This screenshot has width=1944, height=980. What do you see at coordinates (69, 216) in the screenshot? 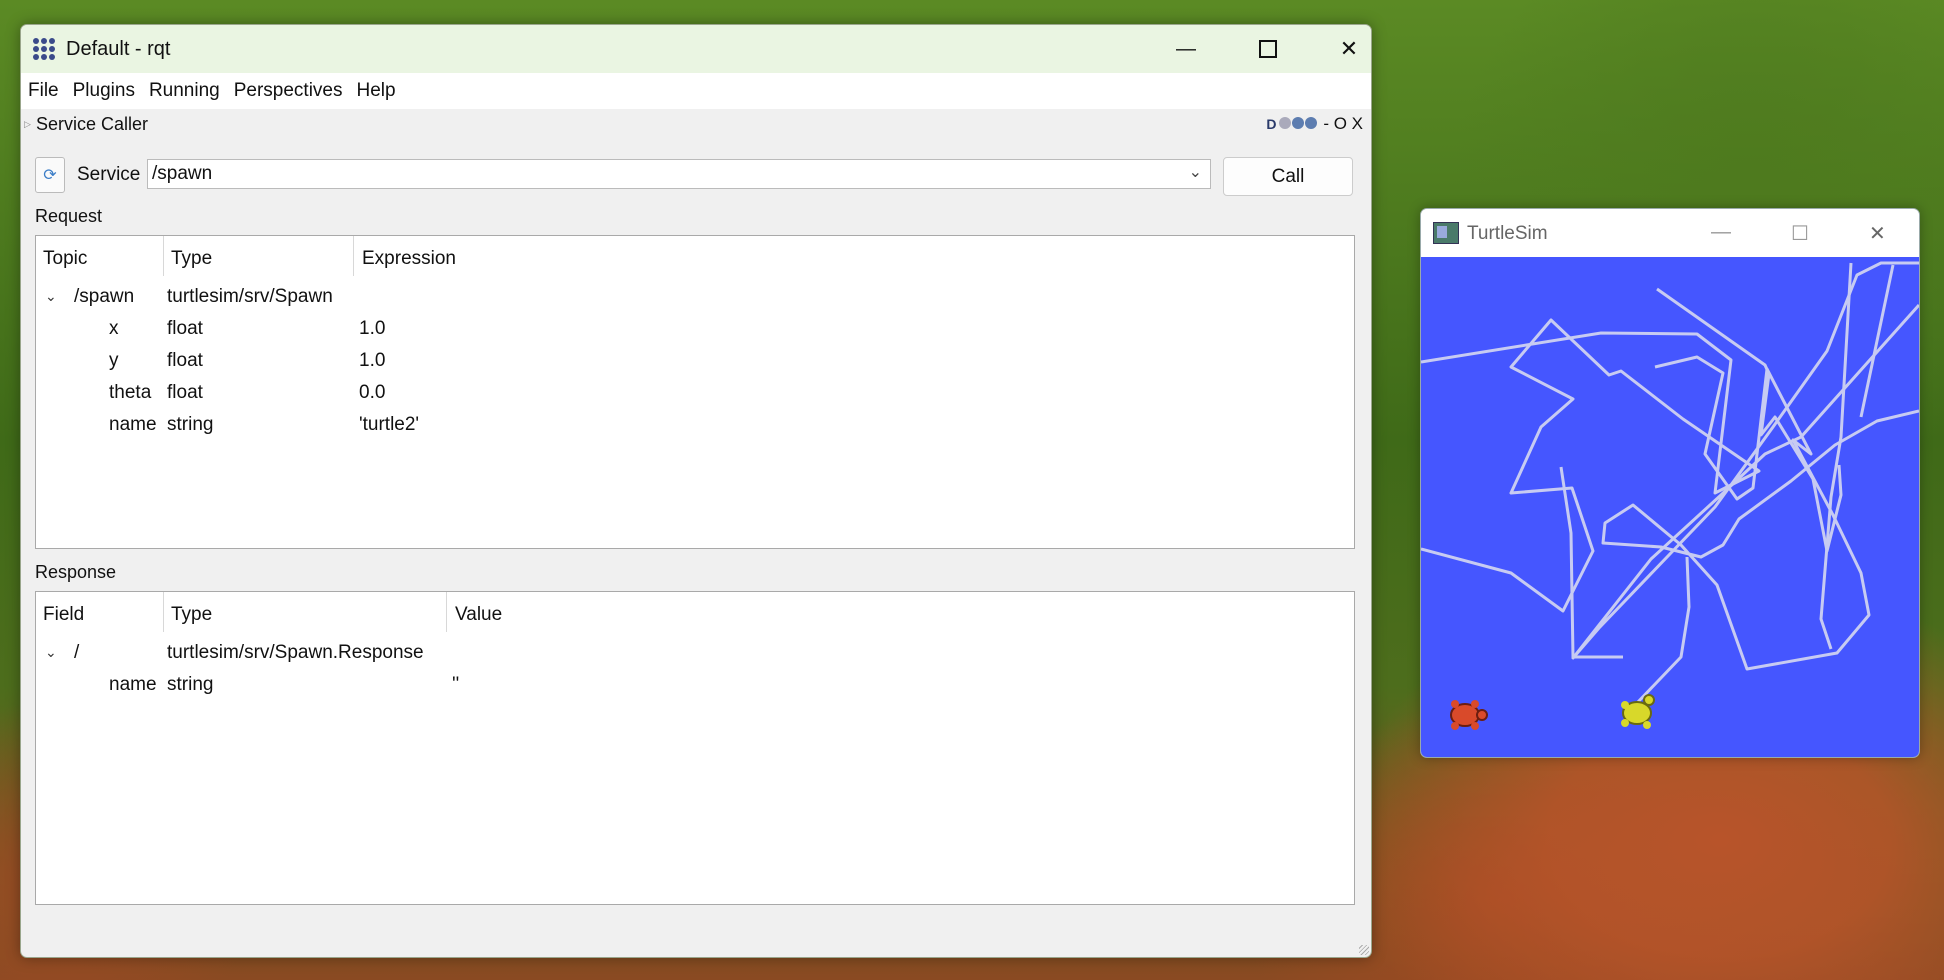
I see `request-label: Request` at bounding box center [69, 216].